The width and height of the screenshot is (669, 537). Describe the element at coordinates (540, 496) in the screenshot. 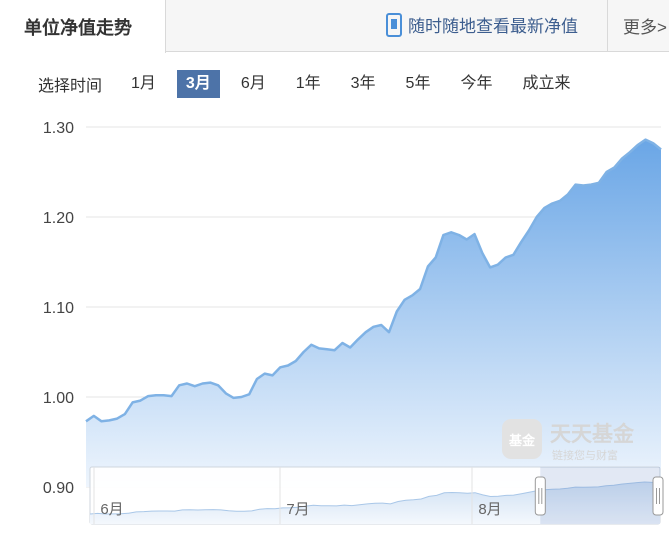

I see `navigator-left-handle` at that location.